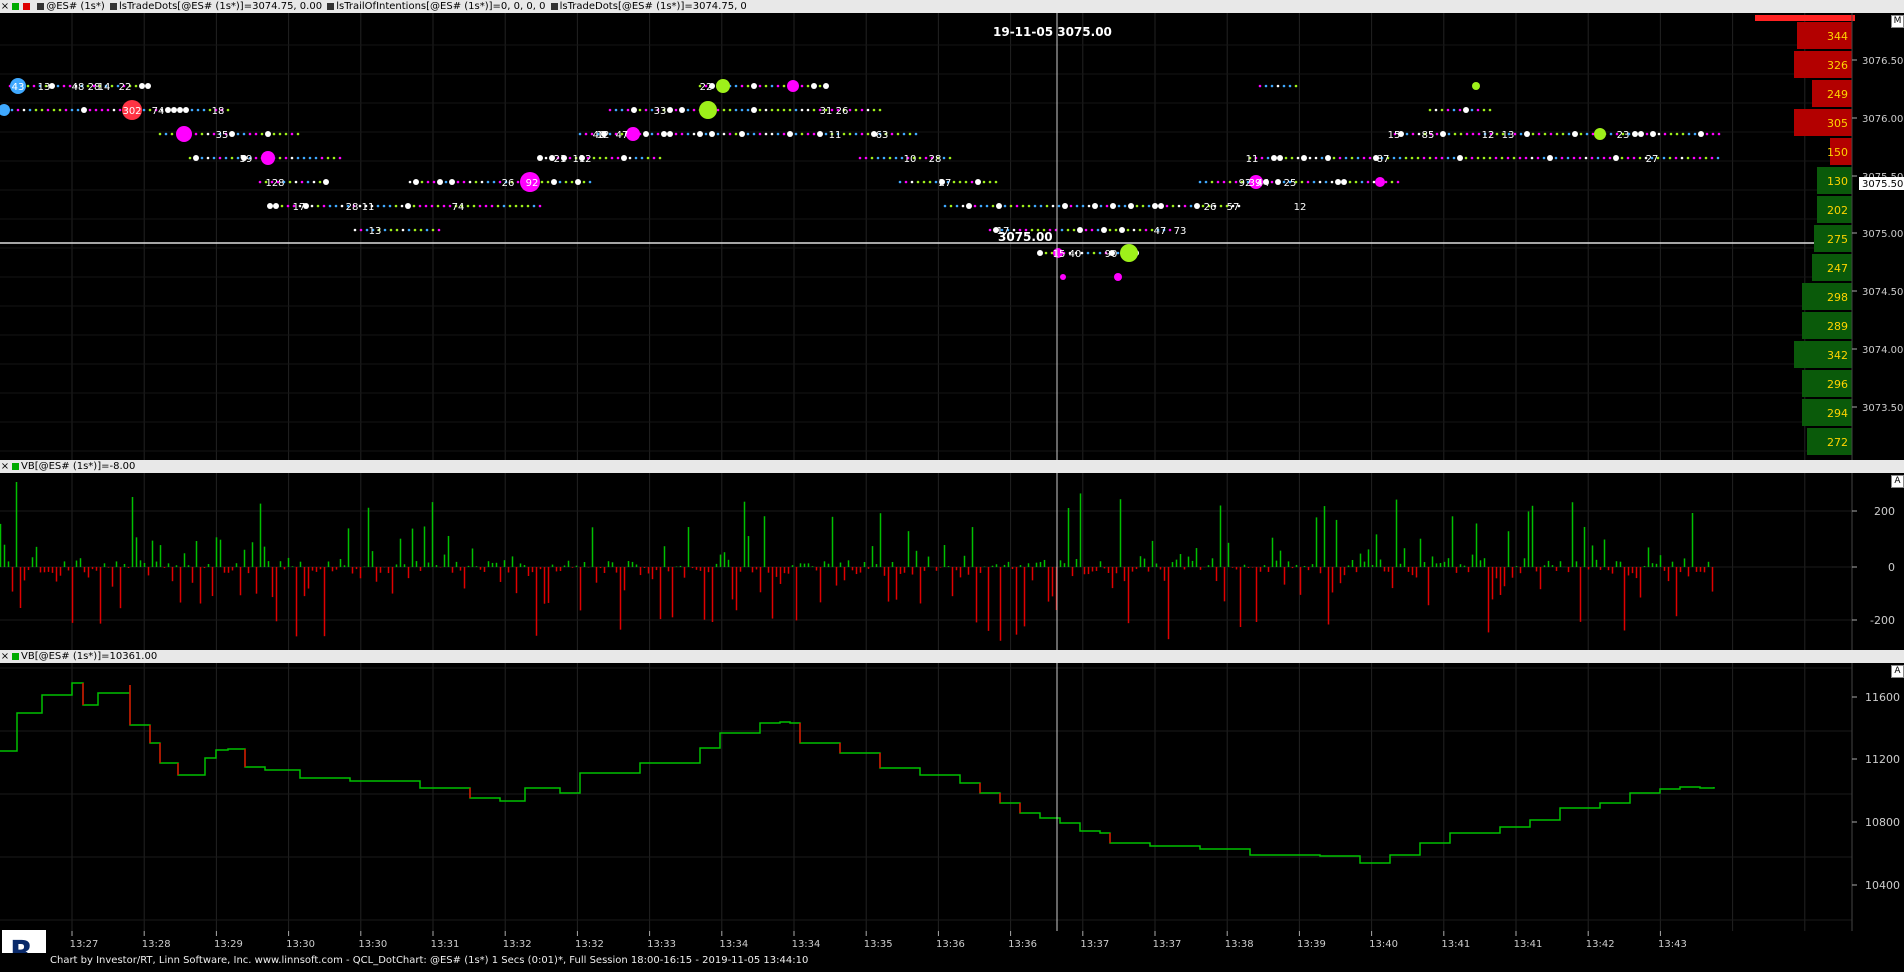 The height and width of the screenshot is (972, 1904). I want to click on cum-axis-label: 10400, so click(1882, 885).